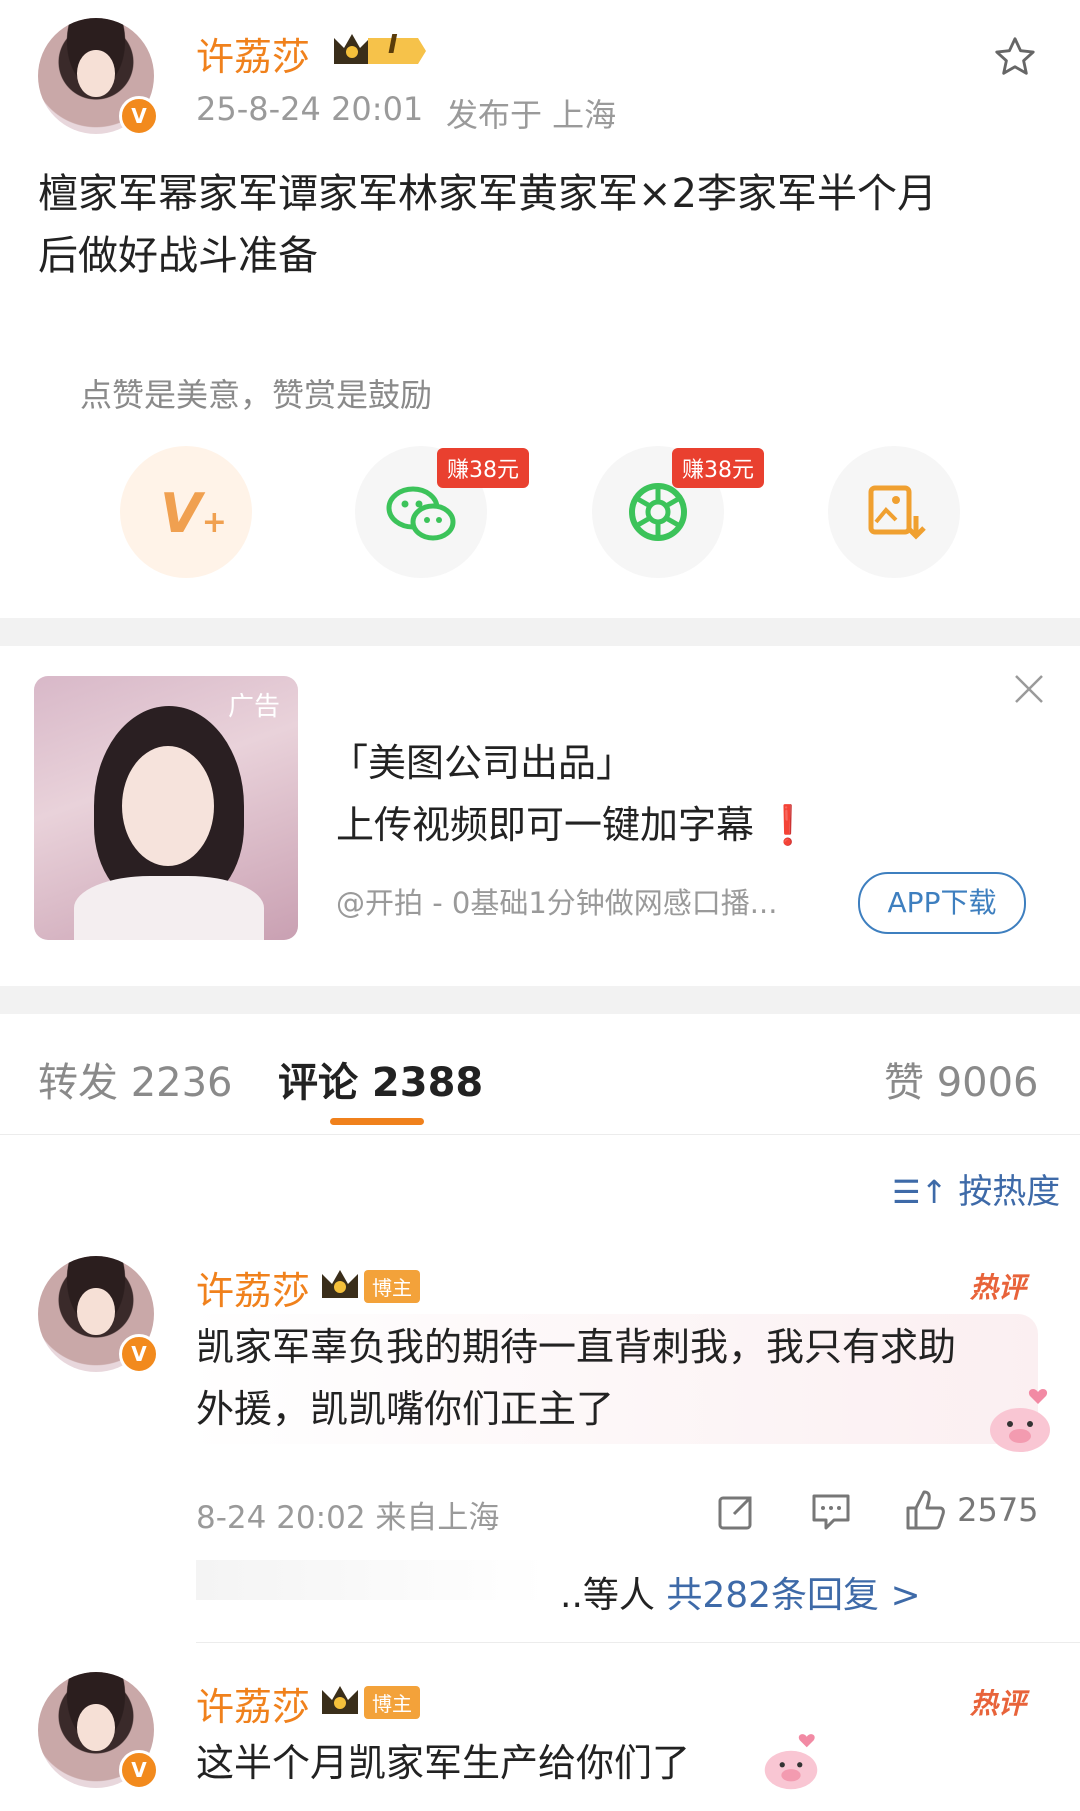 This screenshot has height=1811, width=1080. Describe the element at coordinates (310, 109) in the screenshot. I see `post-time: 25-8-24 20:01` at that location.